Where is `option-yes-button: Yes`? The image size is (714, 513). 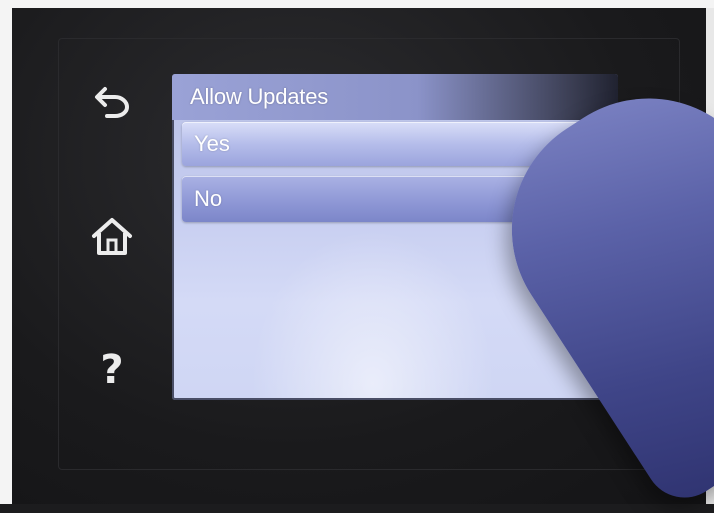 option-yes-button: Yes is located at coordinates (396, 144).